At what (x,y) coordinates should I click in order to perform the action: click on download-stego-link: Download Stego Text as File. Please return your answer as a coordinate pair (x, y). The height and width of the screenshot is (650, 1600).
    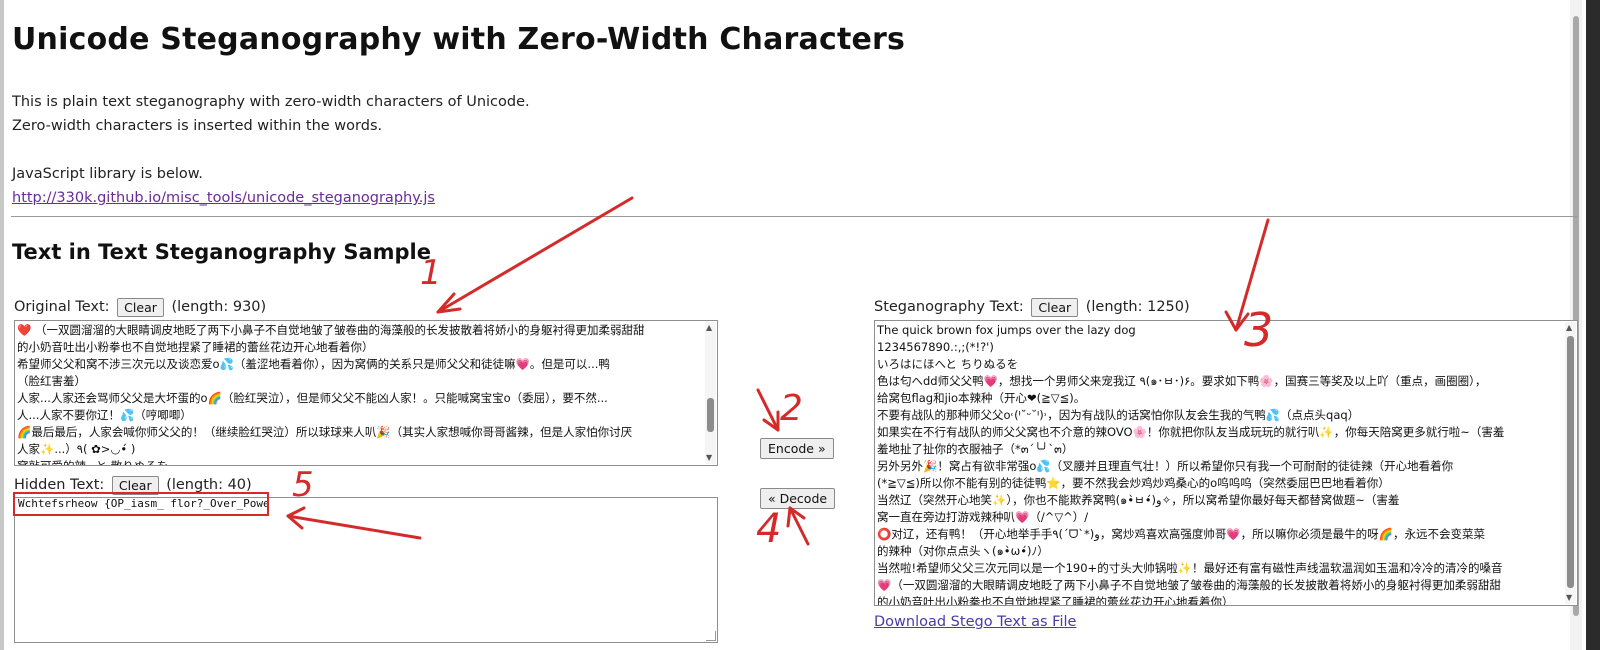
    Looking at the image, I should click on (975, 622).